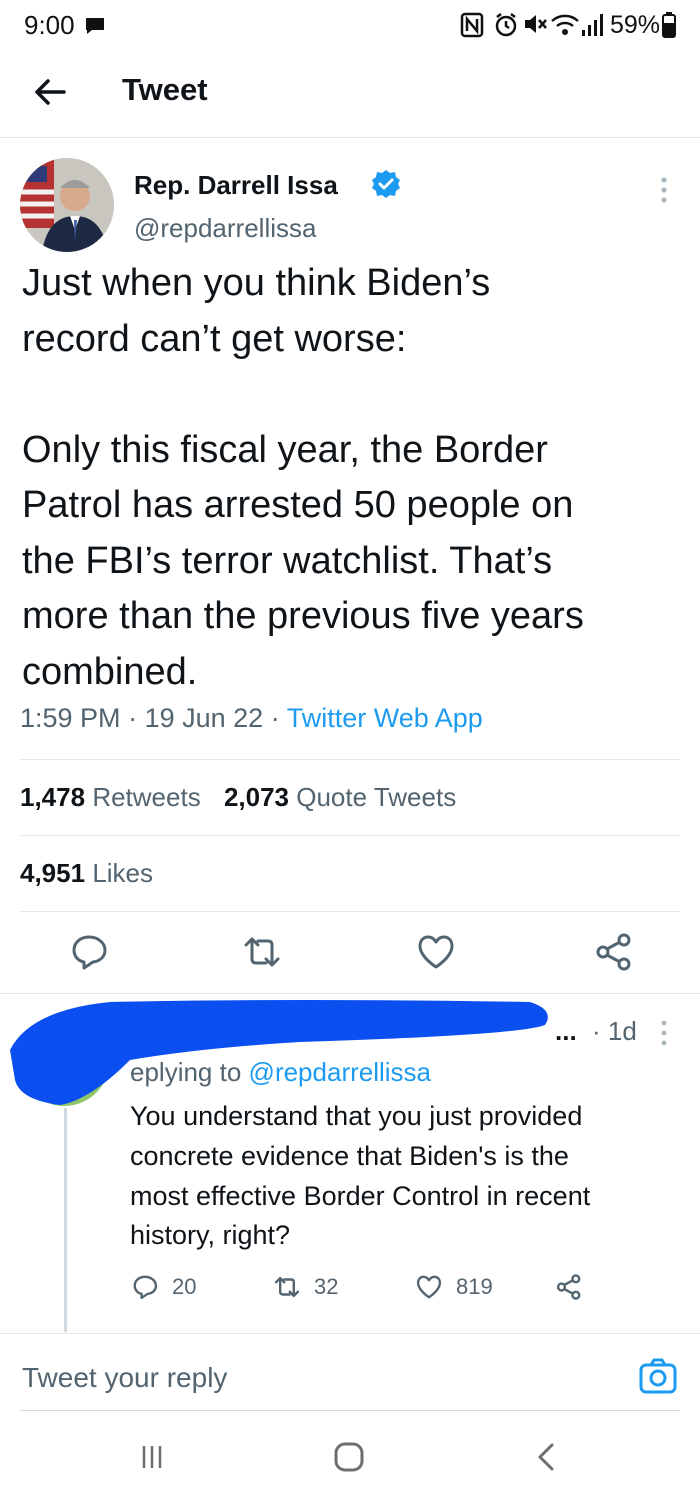 This screenshot has height=1501, width=700. What do you see at coordinates (326, 1286) in the screenshot?
I see `retweet-count: 32` at bounding box center [326, 1286].